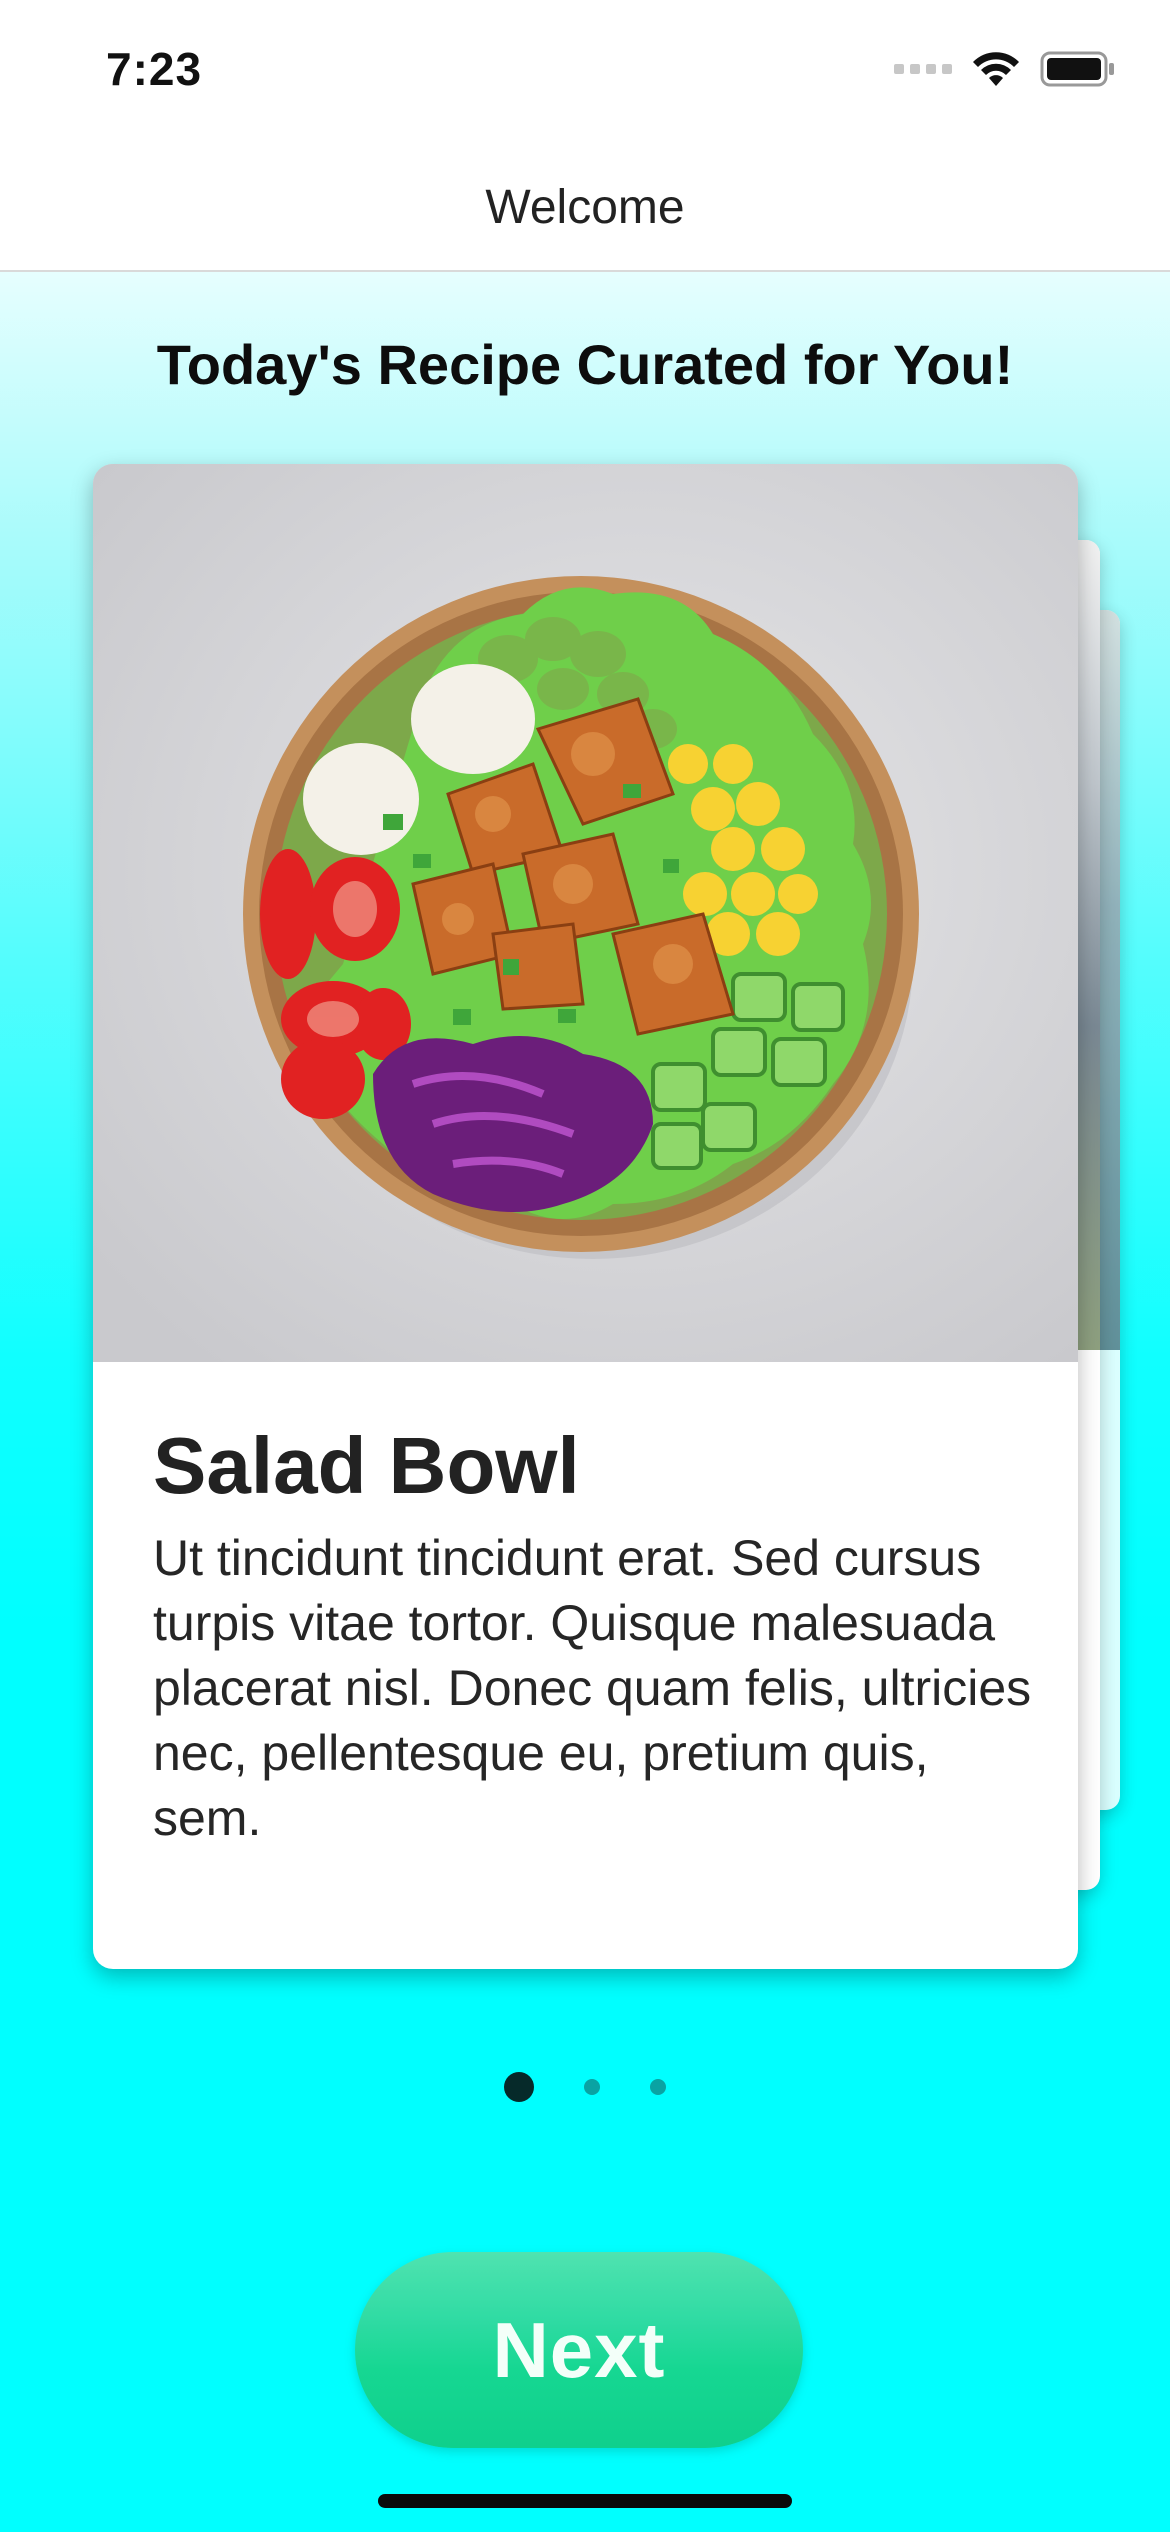 The height and width of the screenshot is (2532, 1170). What do you see at coordinates (585, 207) in the screenshot?
I see `nav-title: Welcome` at bounding box center [585, 207].